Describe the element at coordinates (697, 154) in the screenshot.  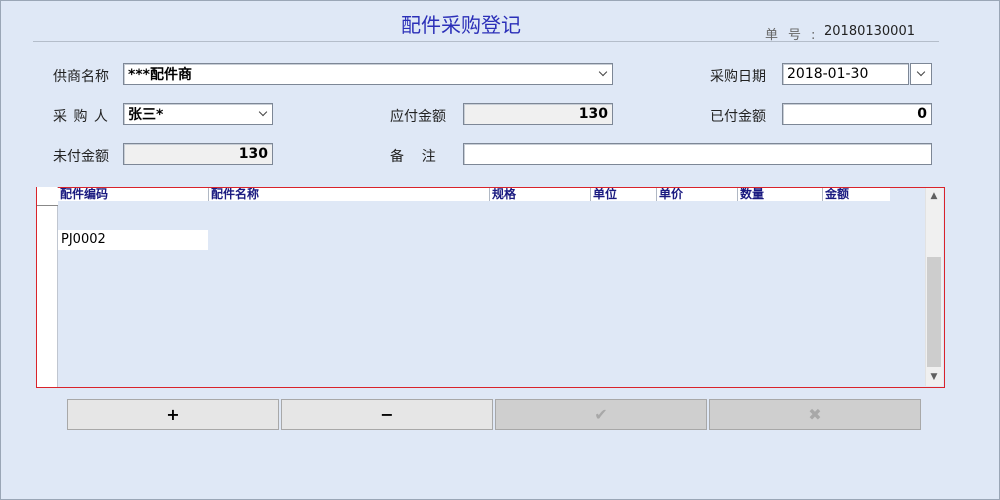
I see `remark-input` at that location.